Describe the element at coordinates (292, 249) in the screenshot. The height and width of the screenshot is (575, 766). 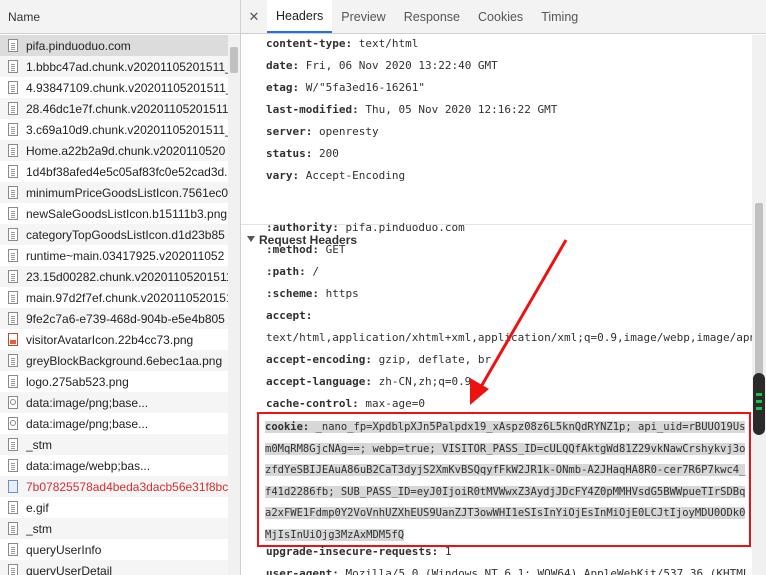
I see `header-key: :method:` at that location.